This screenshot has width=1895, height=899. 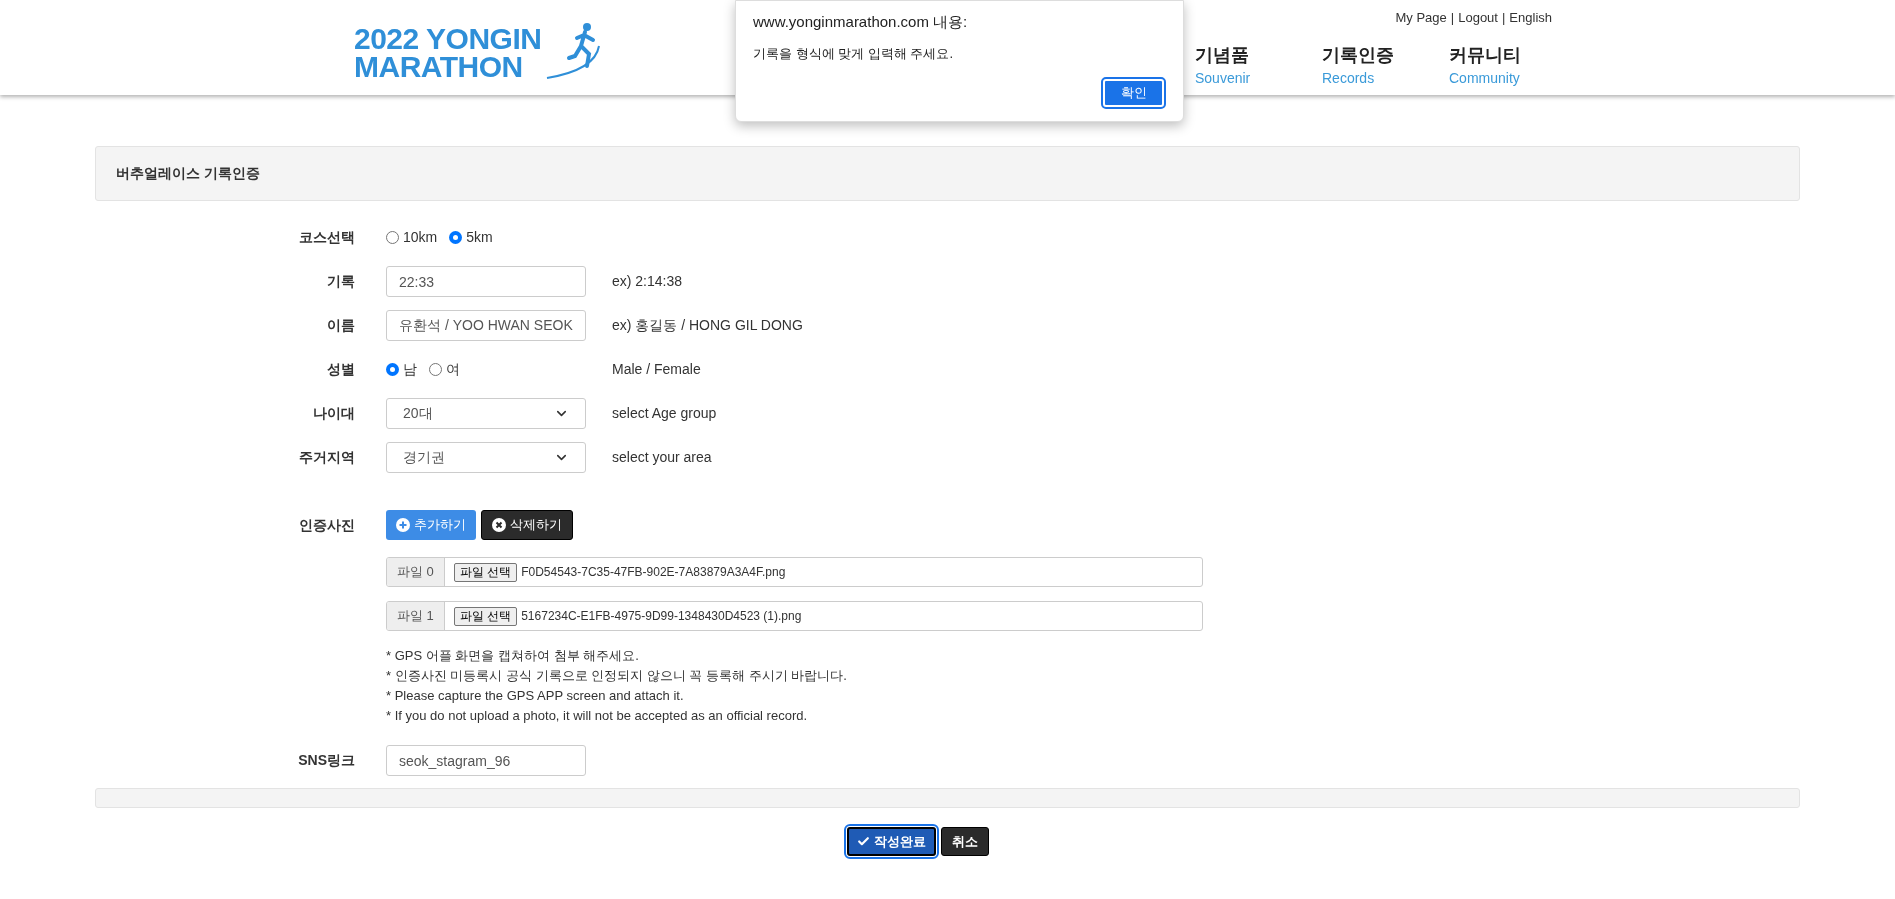 I want to click on note-text: * GPS 어플 화면을 캡쳐하여 첨부 해주세요., so click(x=513, y=656).